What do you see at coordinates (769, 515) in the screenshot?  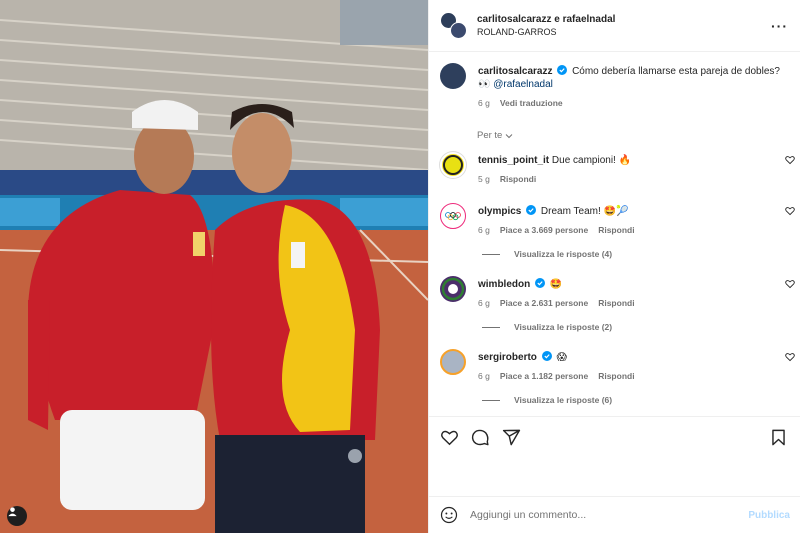 I see `publish-button: Pubblica` at bounding box center [769, 515].